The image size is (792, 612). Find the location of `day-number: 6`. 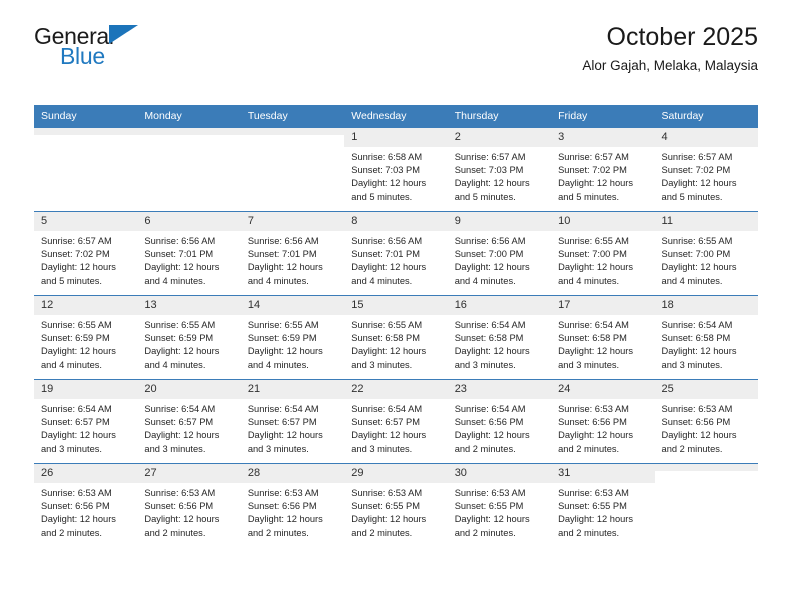

day-number: 6 is located at coordinates (189, 221).